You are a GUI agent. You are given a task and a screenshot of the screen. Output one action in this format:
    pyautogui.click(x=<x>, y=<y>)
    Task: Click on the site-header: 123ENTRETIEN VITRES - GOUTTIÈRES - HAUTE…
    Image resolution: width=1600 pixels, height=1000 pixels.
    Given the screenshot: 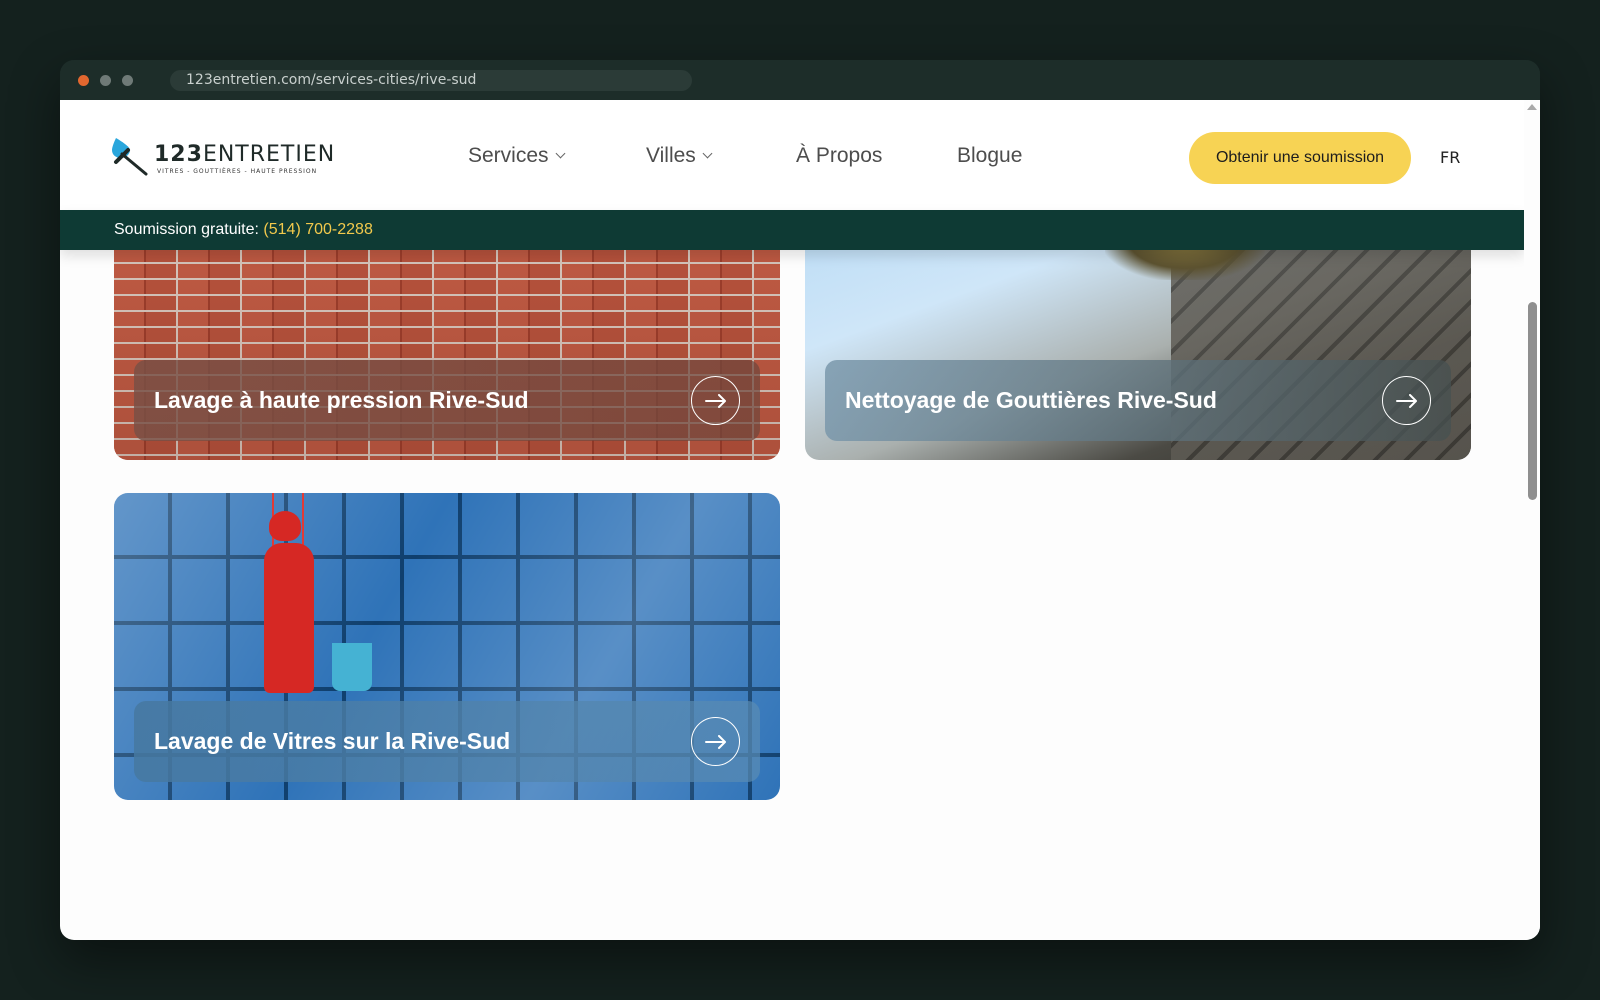 What is the action you would take?
    pyautogui.click(x=792, y=155)
    